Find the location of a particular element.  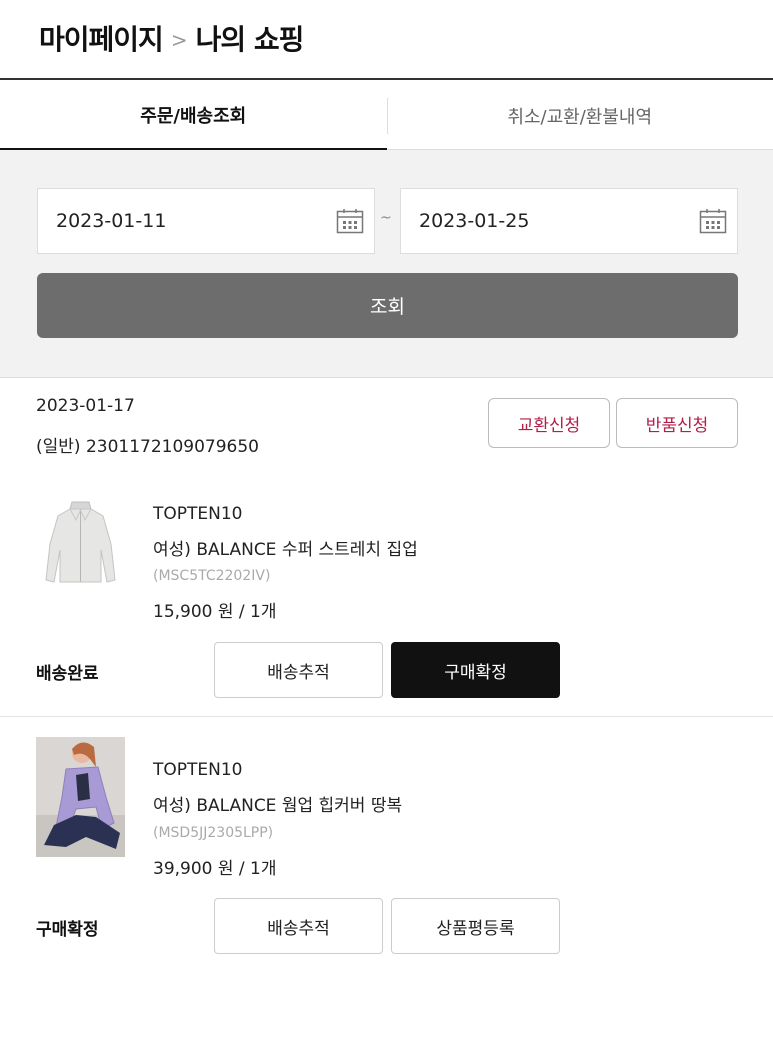

tab-divider is located at coordinates (387, 116).